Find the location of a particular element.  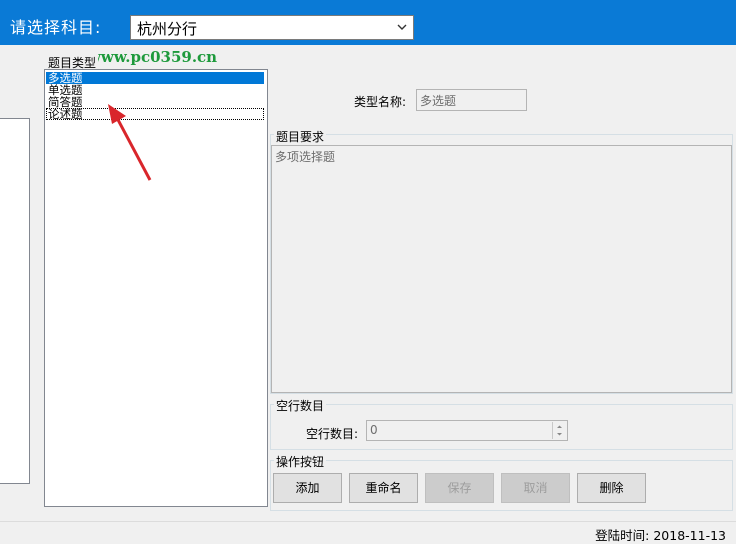

blank-rows-spinner: 0 is located at coordinates (467, 430).